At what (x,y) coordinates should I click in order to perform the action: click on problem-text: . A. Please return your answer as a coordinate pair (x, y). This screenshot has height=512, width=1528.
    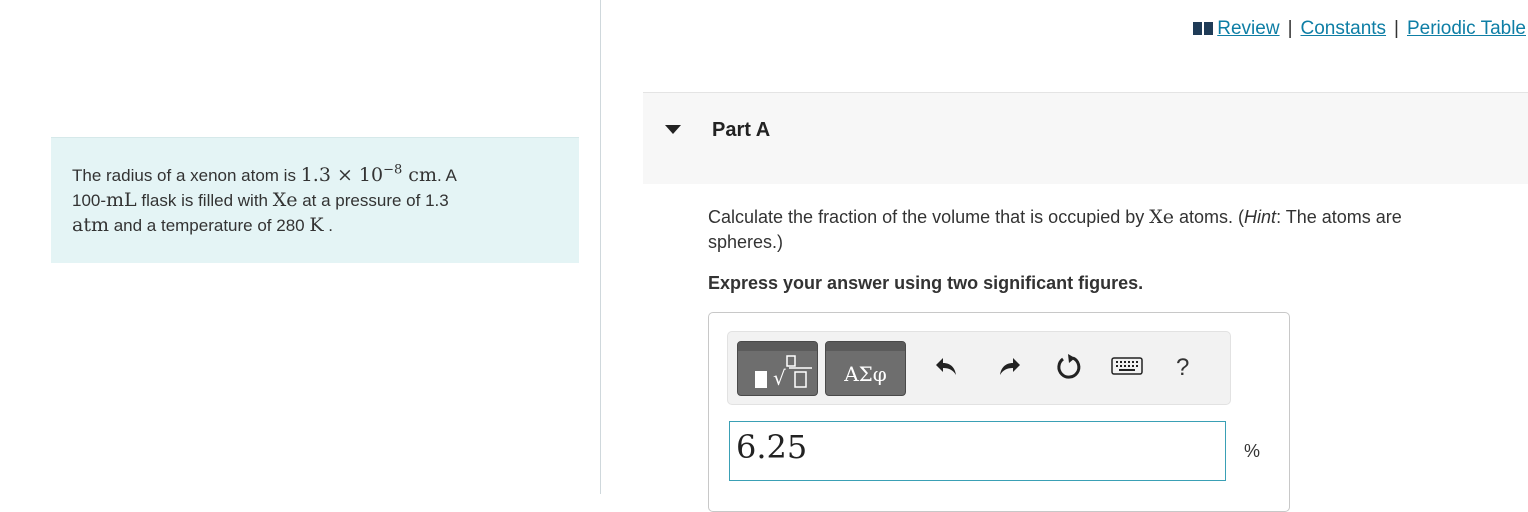
    Looking at the image, I should click on (446, 175).